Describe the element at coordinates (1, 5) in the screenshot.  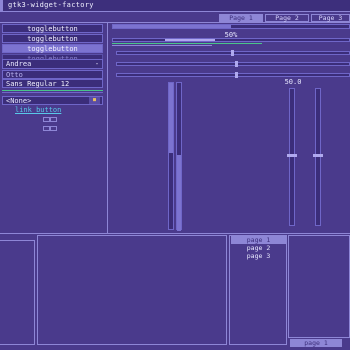
I see `window-menu-icon` at that location.